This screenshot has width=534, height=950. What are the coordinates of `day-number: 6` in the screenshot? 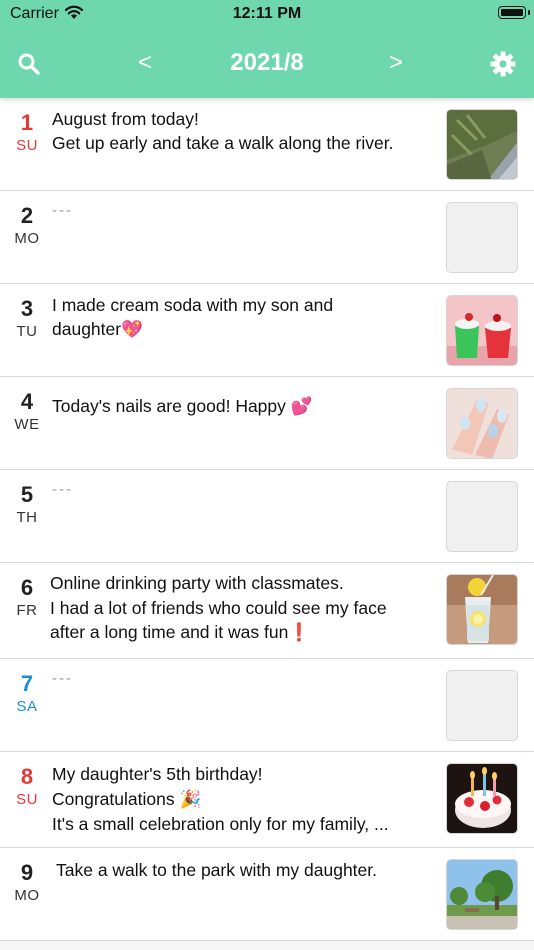 It's located at (27, 587).